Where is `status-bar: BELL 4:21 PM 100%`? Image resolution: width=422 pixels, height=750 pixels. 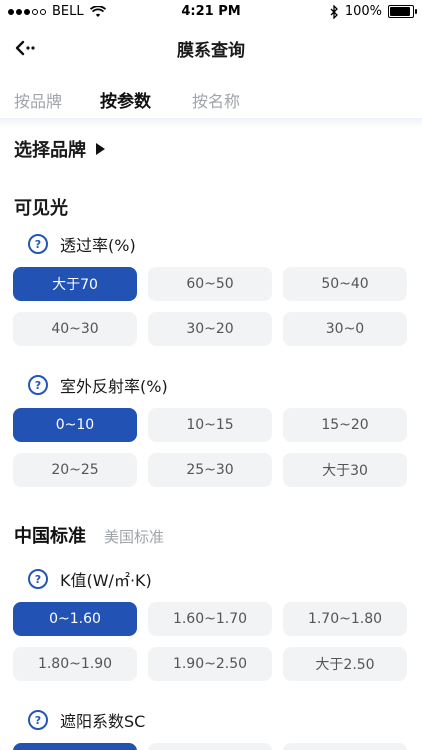
status-bar: BELL 4:21 PM 100% is located at coordinates (211, 12).